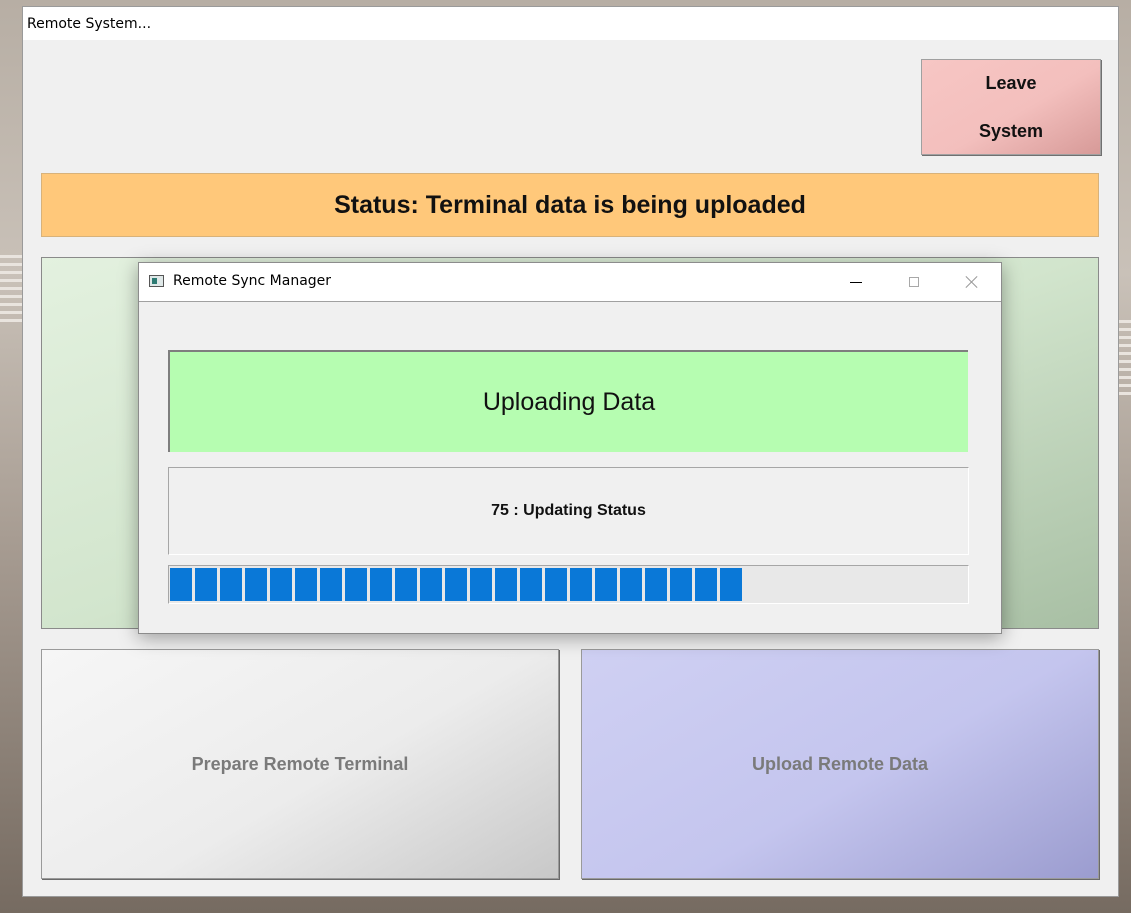  I want to click on status-banner: Status: Terminal data is being uploaded, so click(570, 205).